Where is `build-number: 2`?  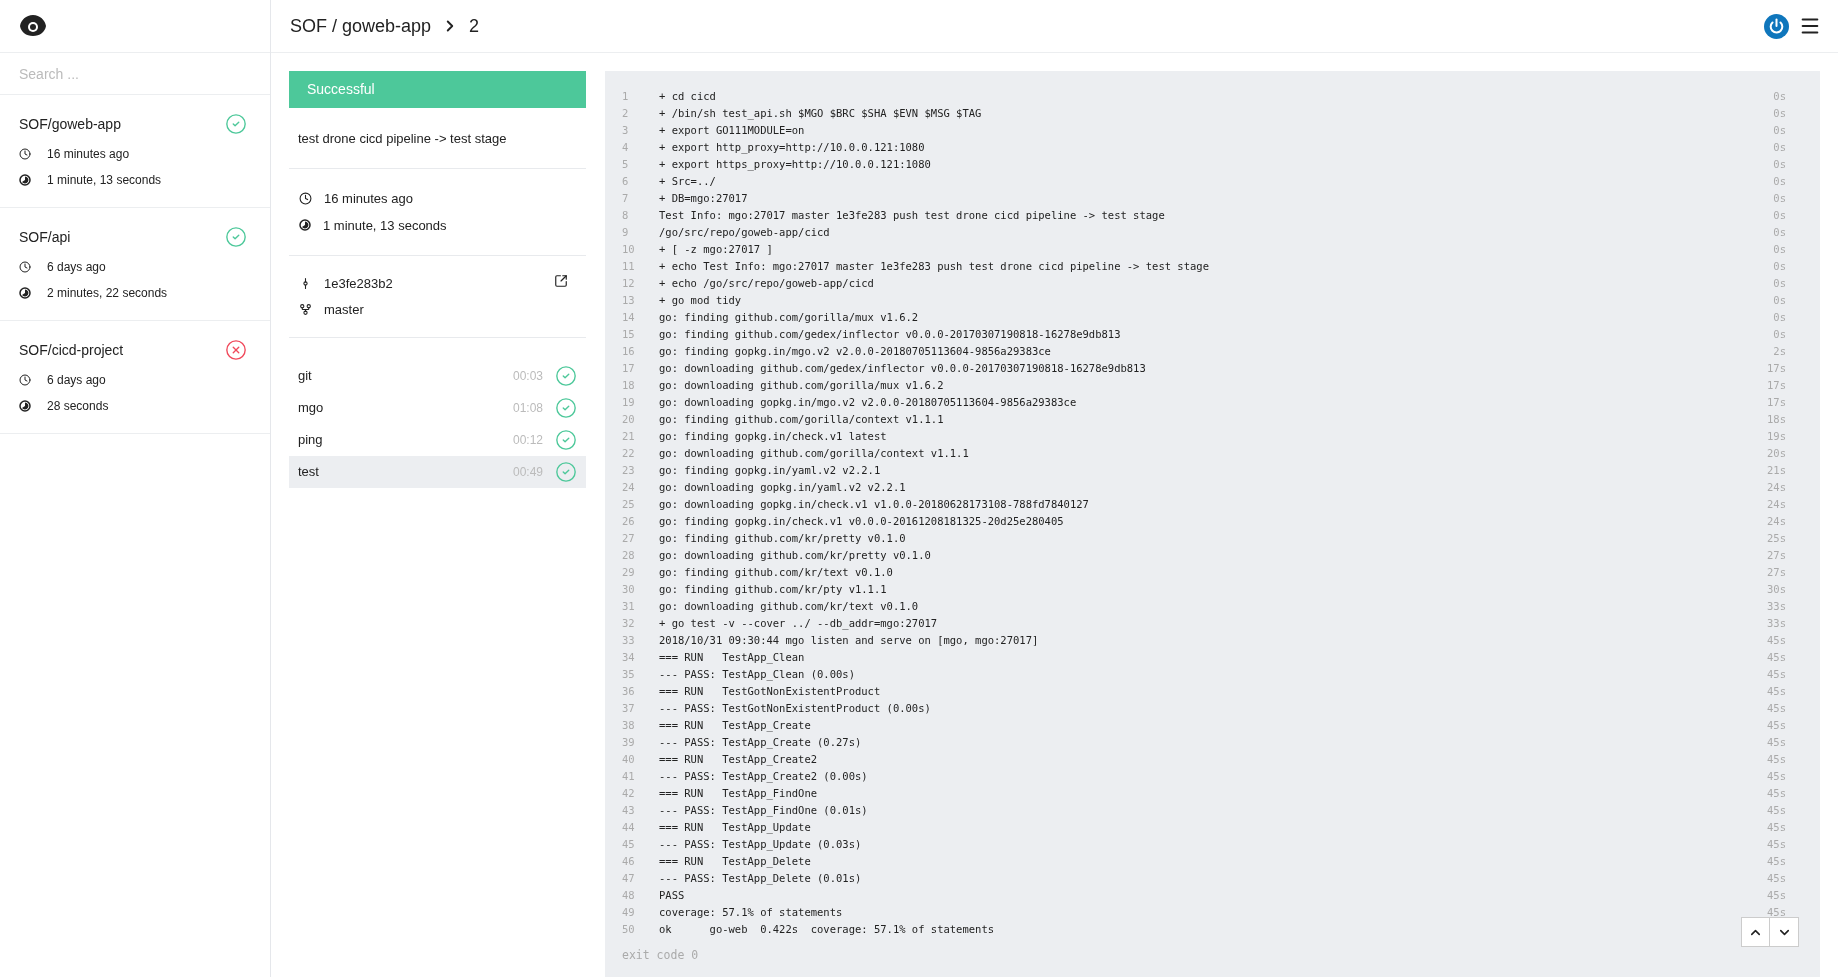 build-number: 2 is located at coordinates (474, 26).